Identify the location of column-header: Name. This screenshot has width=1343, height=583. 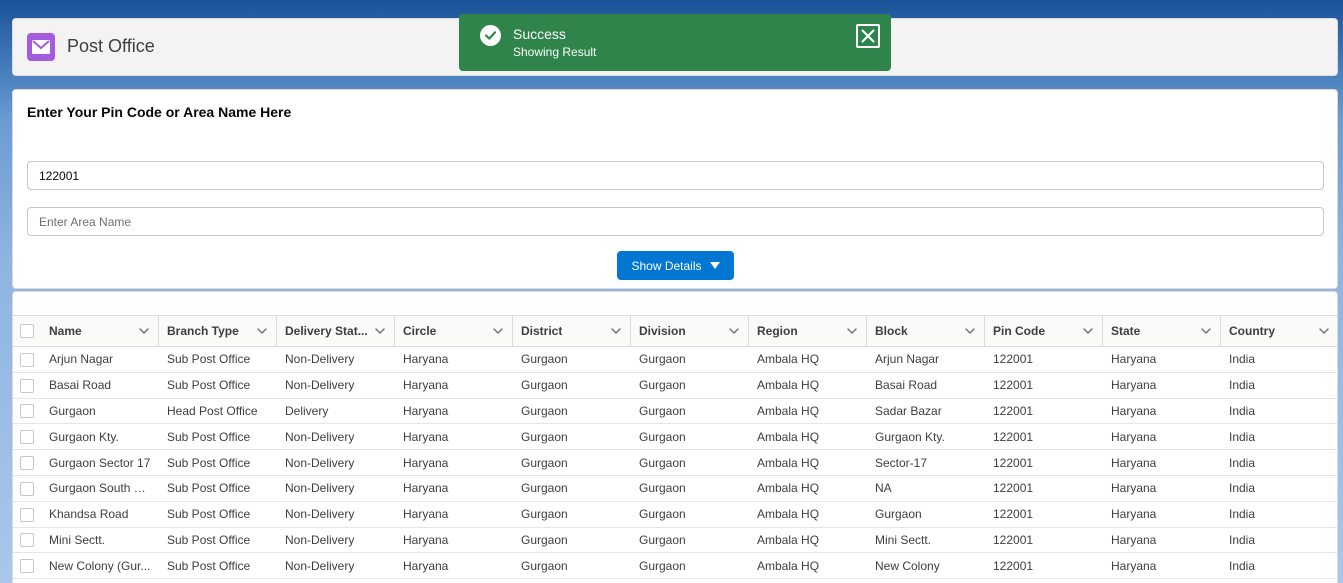
(100, 331).